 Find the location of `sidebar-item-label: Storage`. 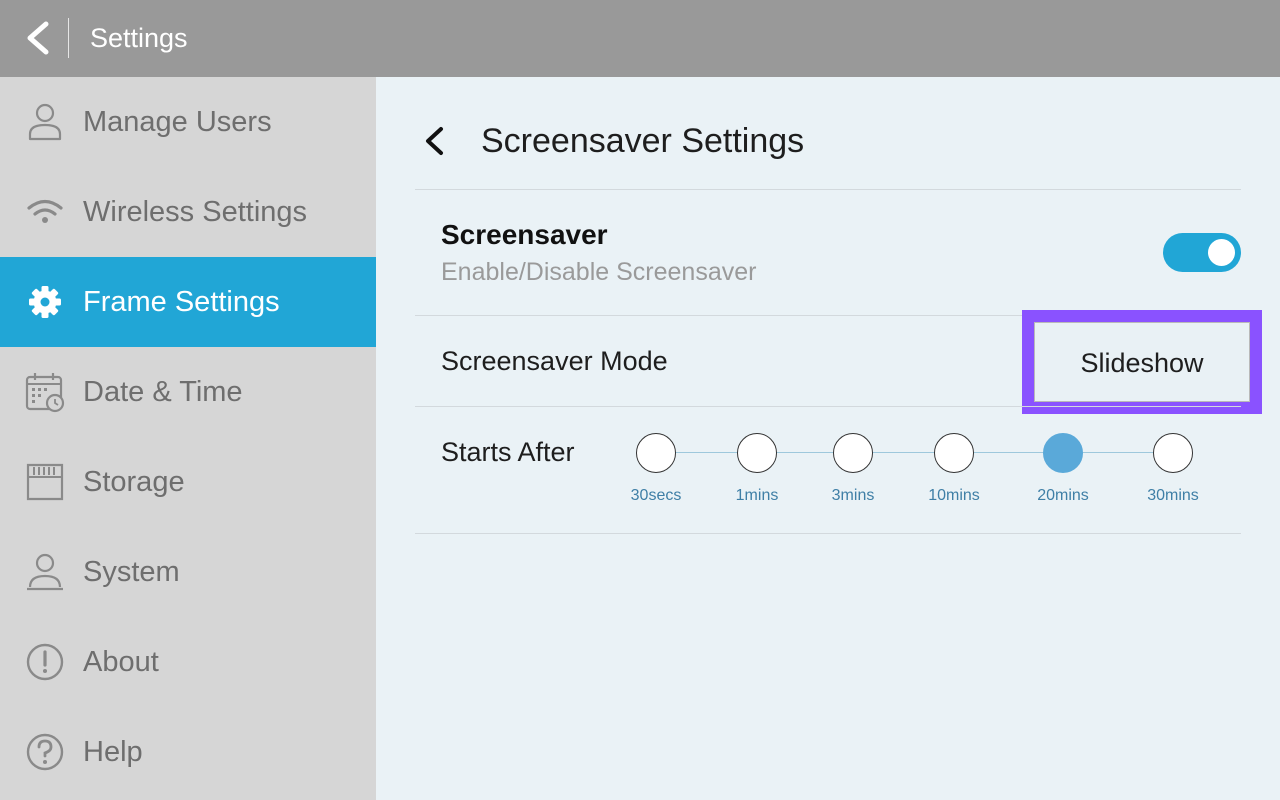

sidebar-item-label: Storage is located at coordinates (134, 482).